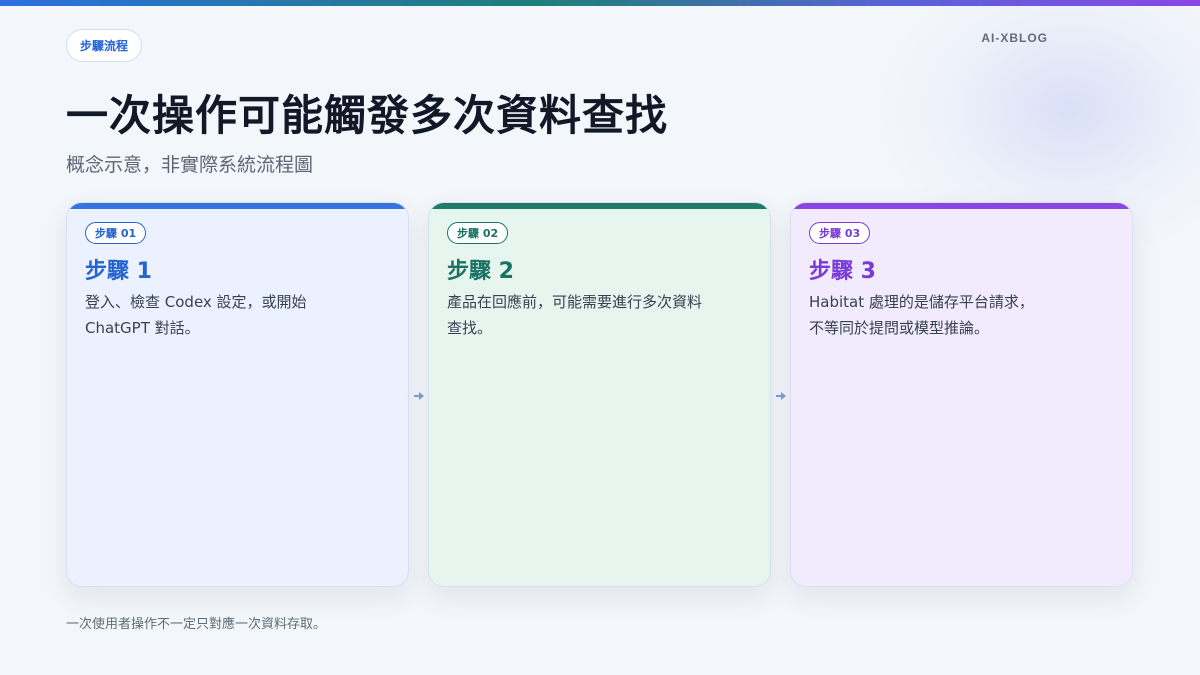 This screenshot has height=675, width=1200. What do you see at coordinates (116, 233) in the screenshot?
I see `step-badge: 步驟 01` at bounding box center [116, 233].